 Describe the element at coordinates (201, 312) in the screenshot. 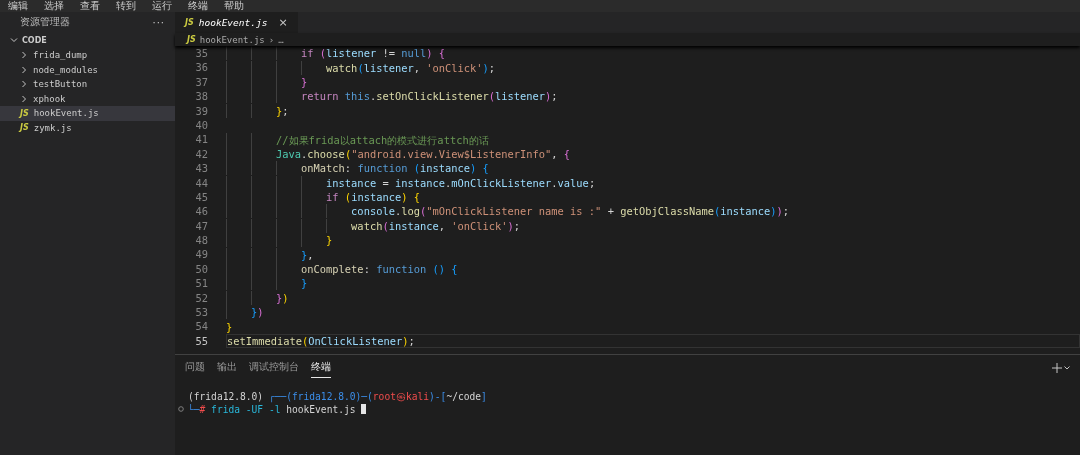

I see `line-number: 53` at that location.